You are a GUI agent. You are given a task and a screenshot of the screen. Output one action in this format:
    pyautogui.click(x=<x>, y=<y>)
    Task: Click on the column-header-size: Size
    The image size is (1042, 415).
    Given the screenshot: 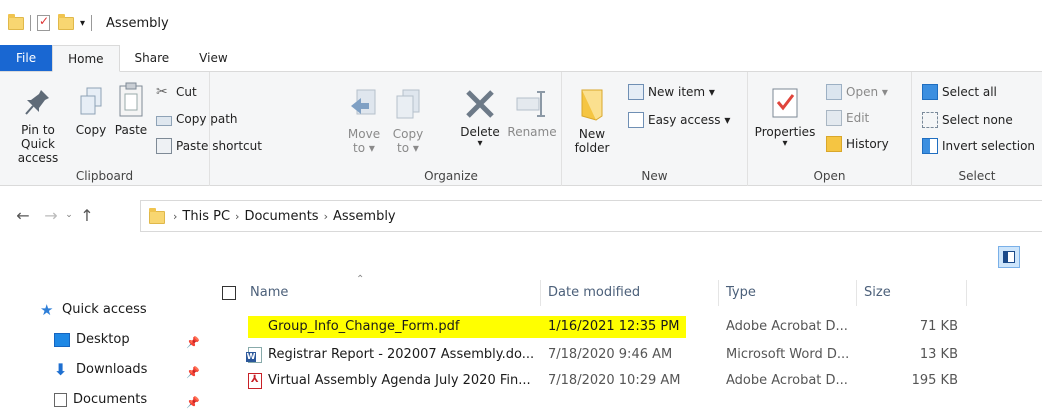 What is the action you would take?
    pyautogui.click(x=912, y=291)
    